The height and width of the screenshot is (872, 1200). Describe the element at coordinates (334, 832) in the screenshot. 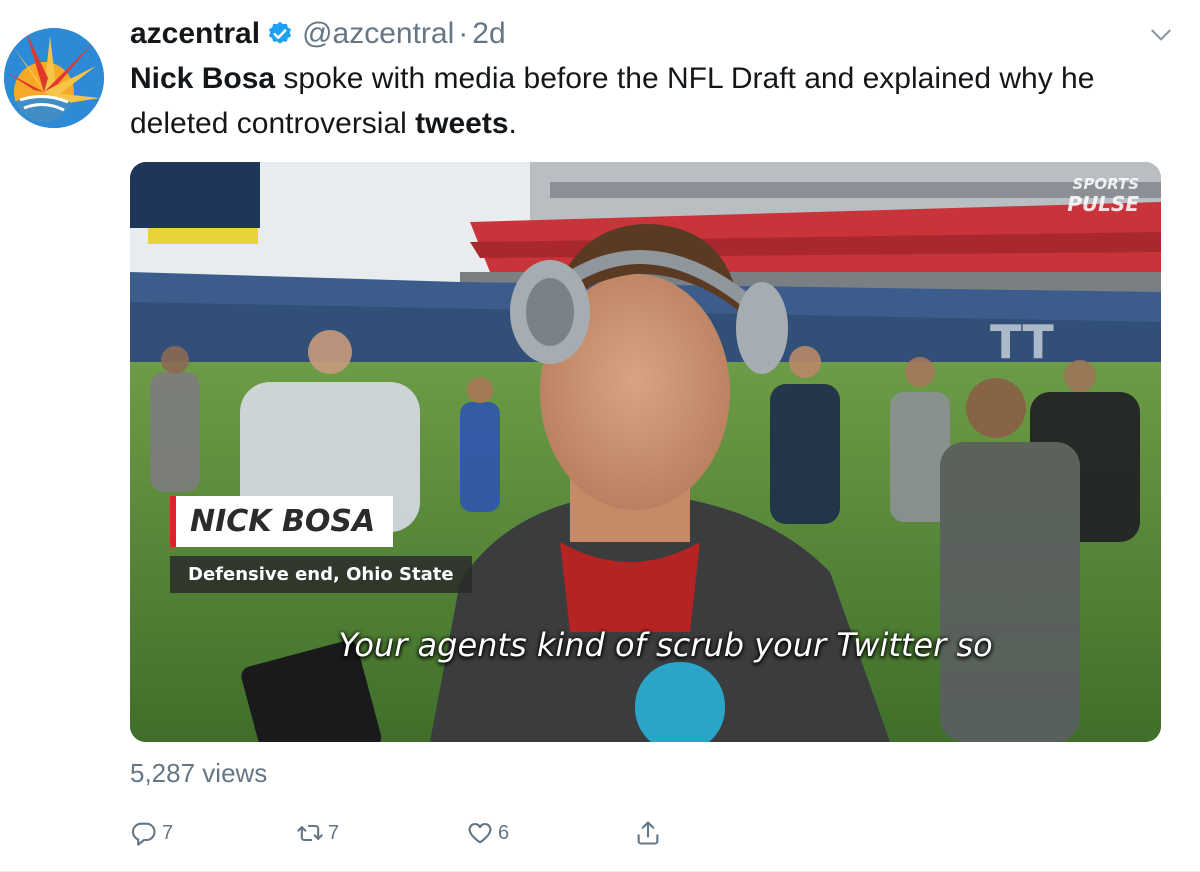

I see `retweet-count: 7` at that location.